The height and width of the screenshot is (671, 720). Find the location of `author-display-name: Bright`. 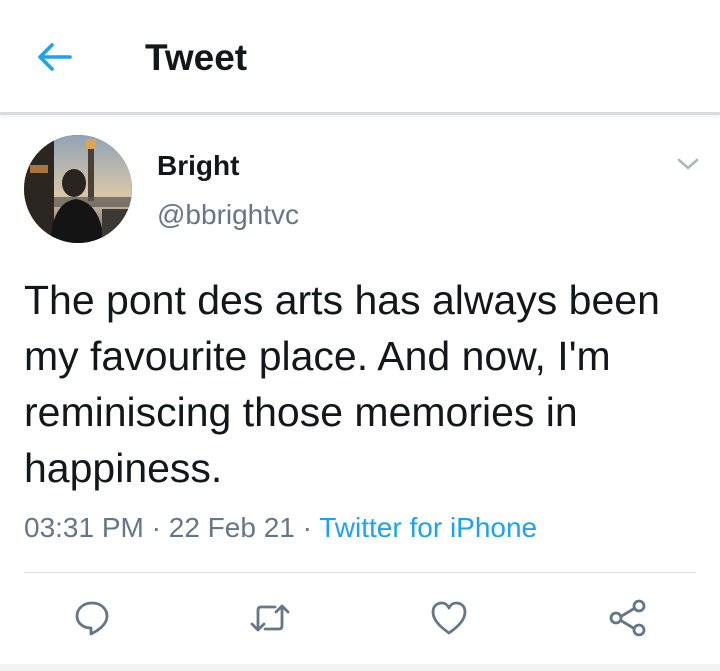

author-display-name: Bright is located at coordinates (198, 166).